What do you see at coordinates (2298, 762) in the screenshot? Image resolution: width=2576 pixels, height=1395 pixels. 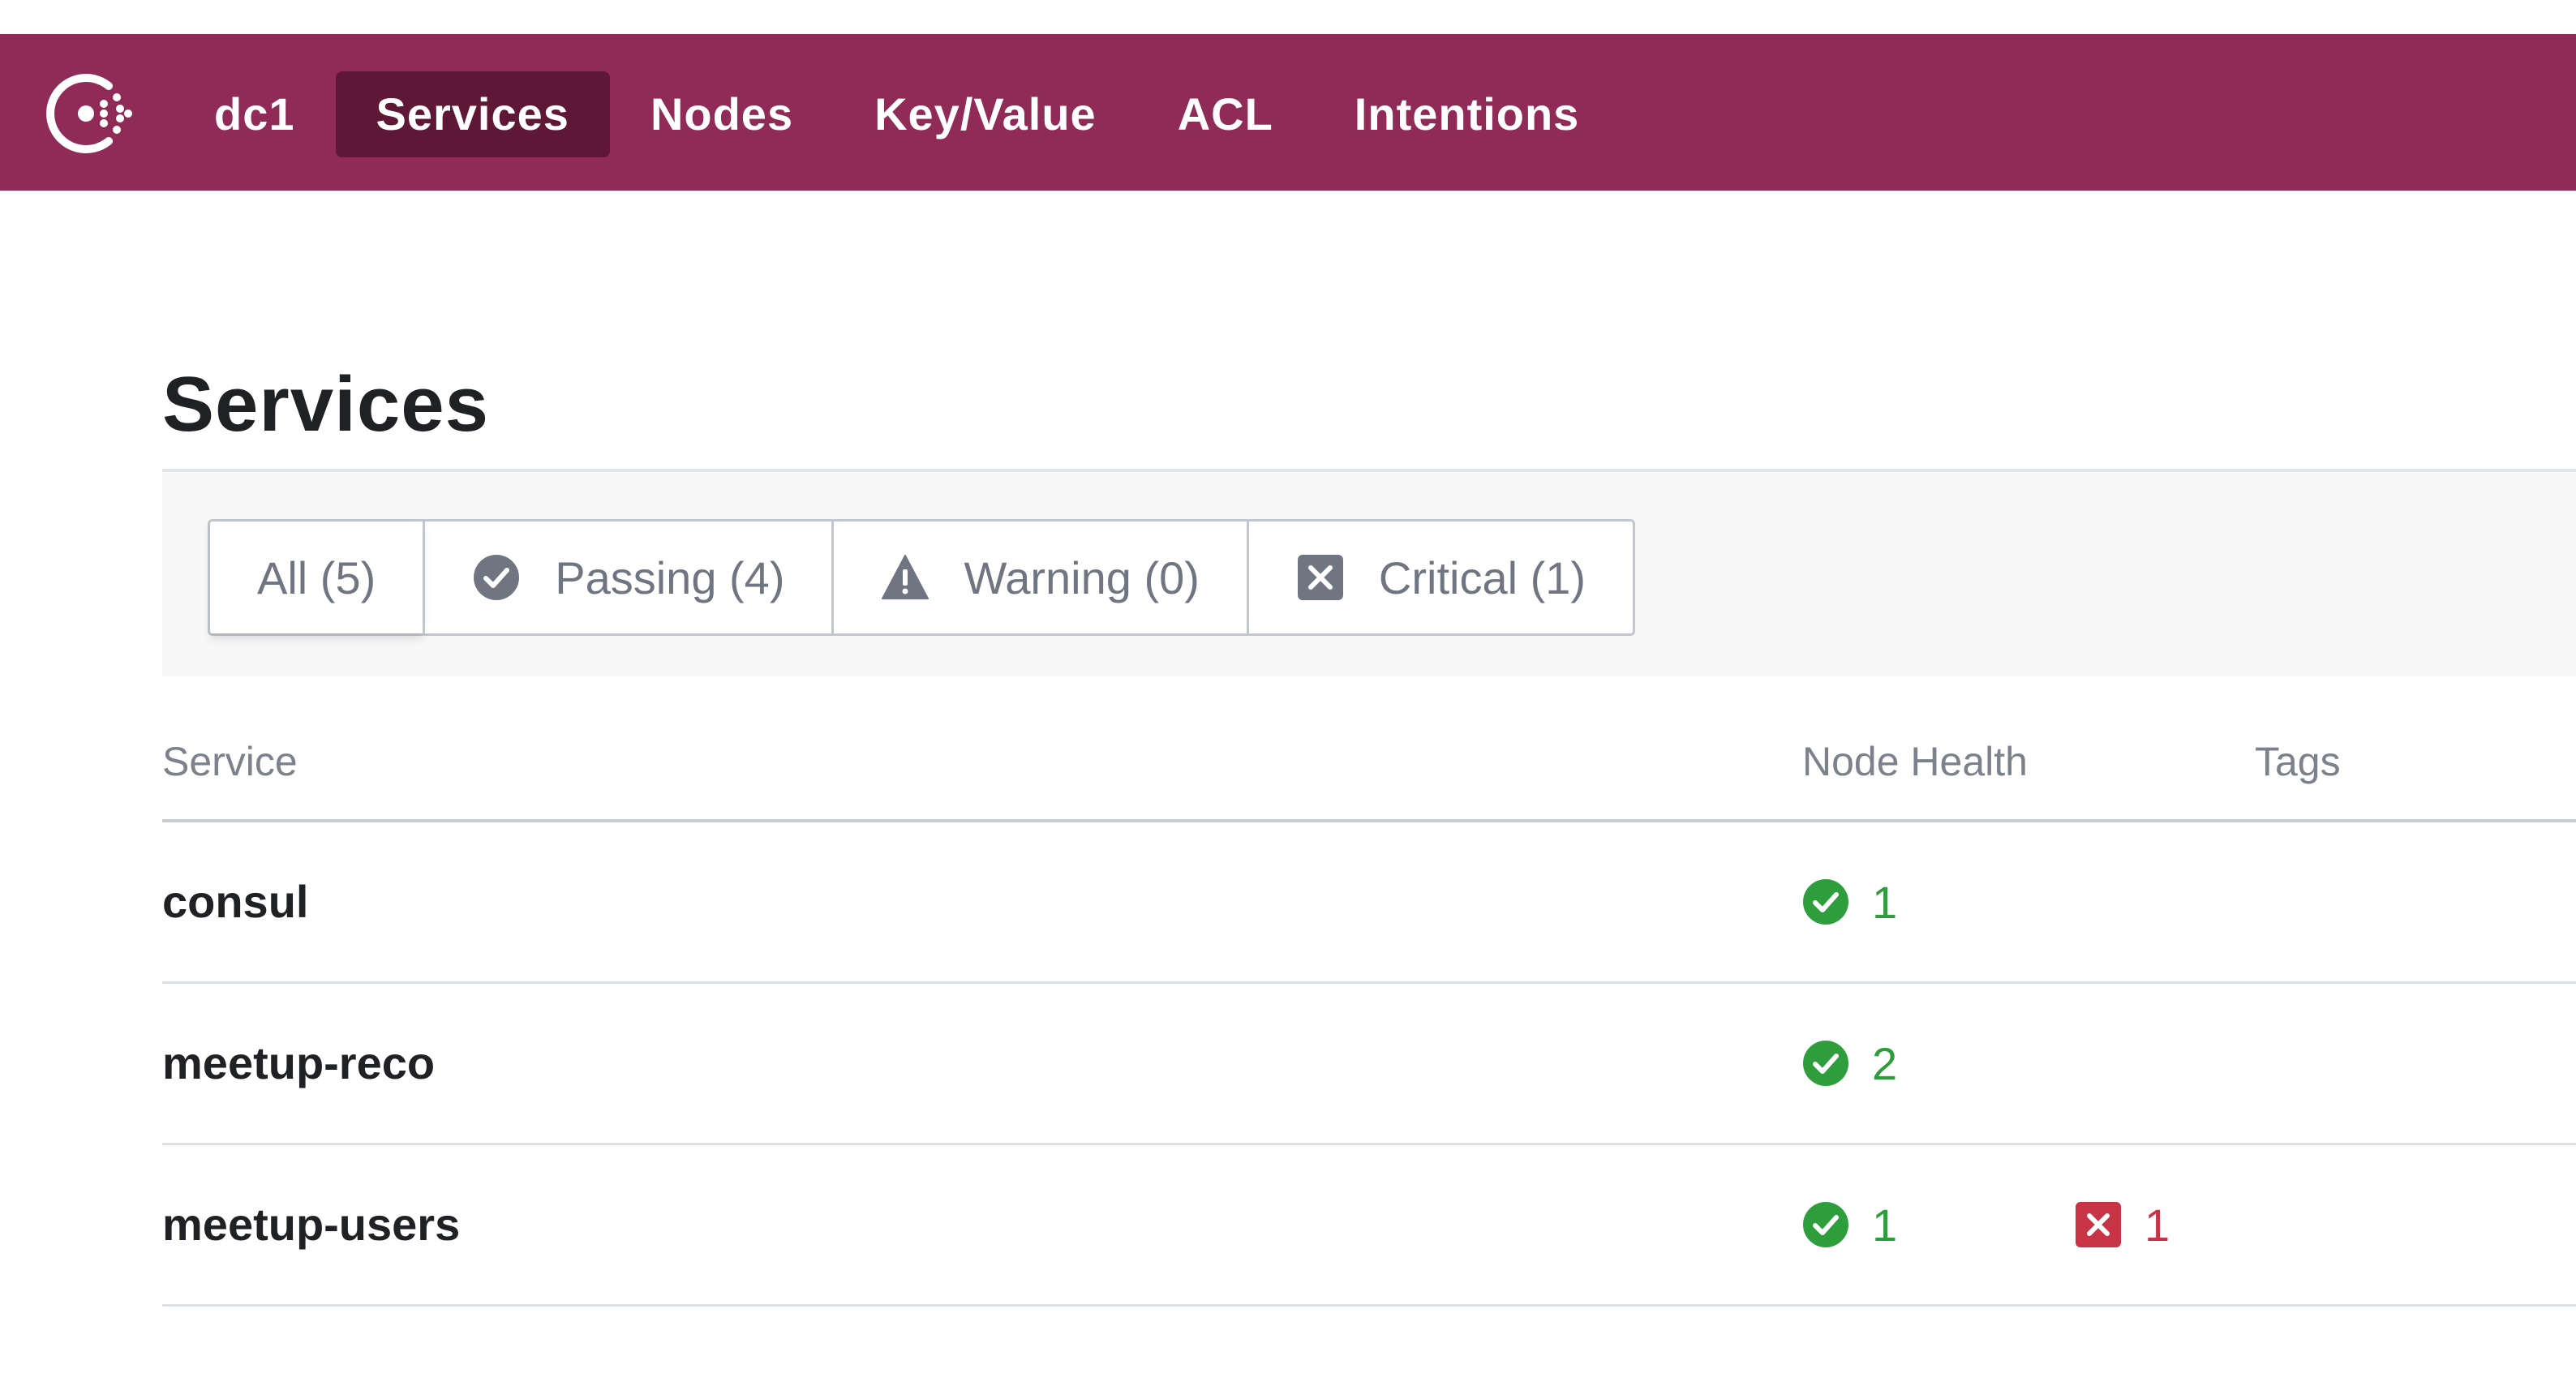 I see `column-header-tags: Tags` at bounding box center [2298, 762].